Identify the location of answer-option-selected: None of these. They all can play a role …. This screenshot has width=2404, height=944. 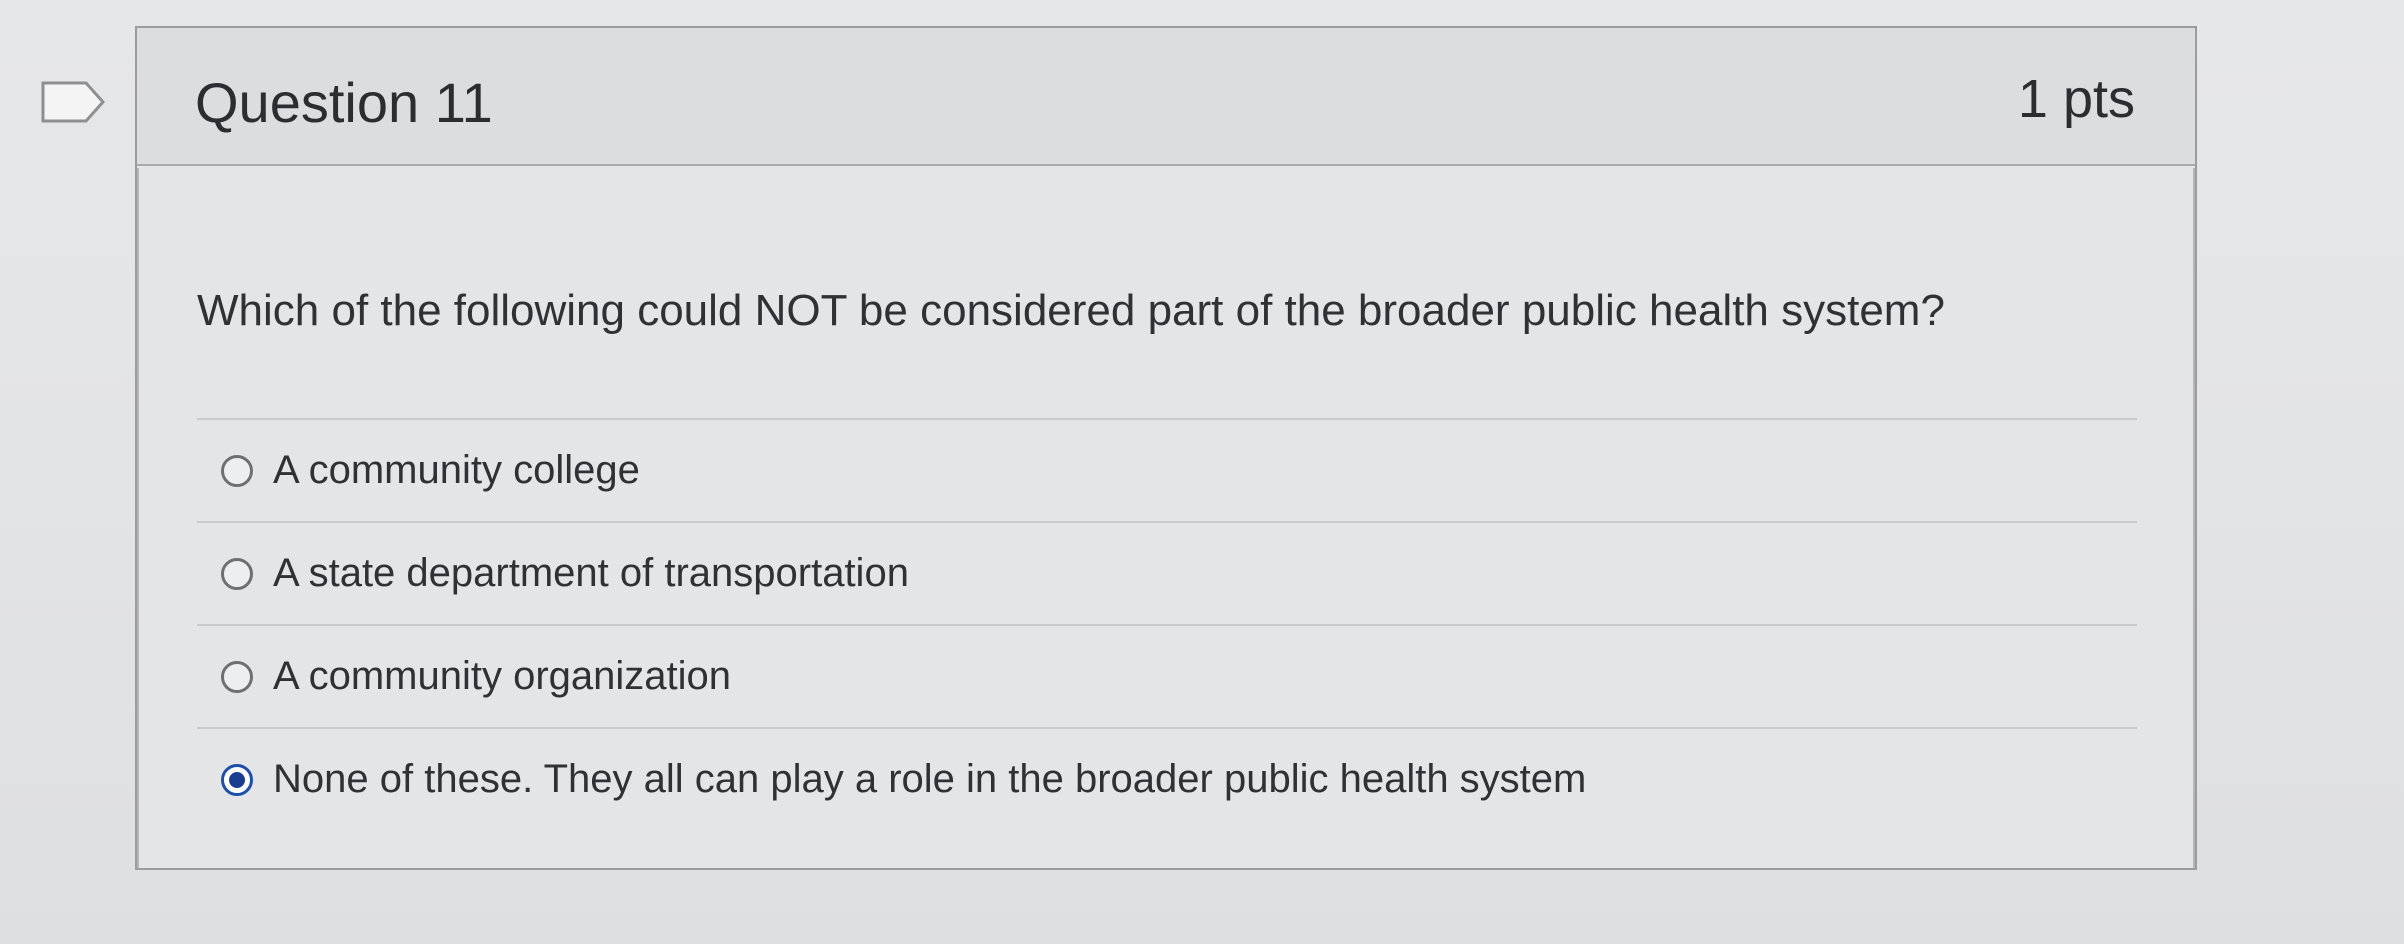
(1167, 778).